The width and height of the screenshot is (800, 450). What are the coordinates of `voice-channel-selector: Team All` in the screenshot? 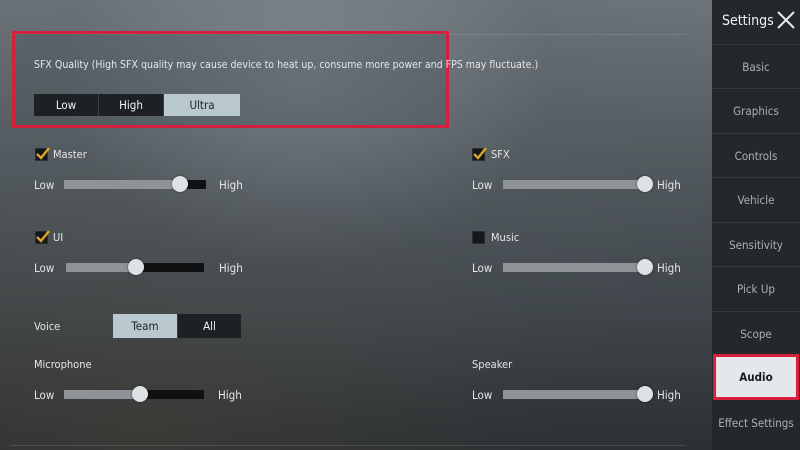 It's located at (177, 326).